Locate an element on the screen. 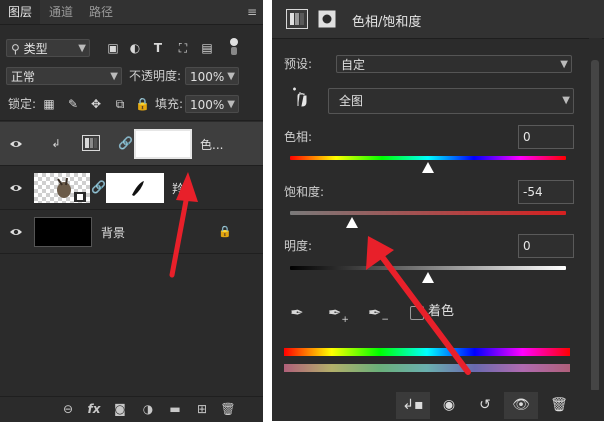 The image size is (604, 422). new-adjustment-layer-icon: ◑ is located at coordinates (148, 409).